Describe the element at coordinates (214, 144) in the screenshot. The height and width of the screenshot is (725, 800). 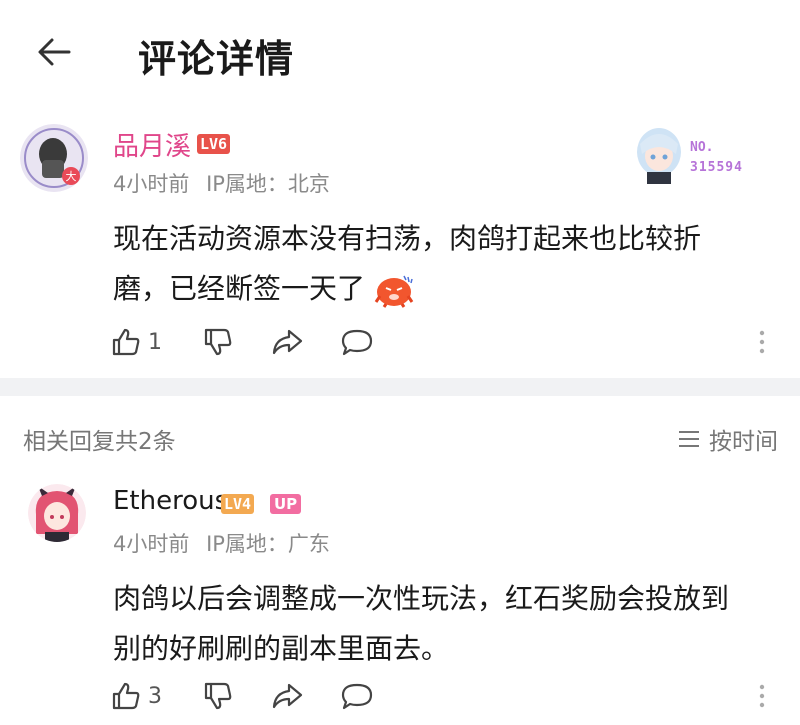
I see `level-badge: LV6` at that location.